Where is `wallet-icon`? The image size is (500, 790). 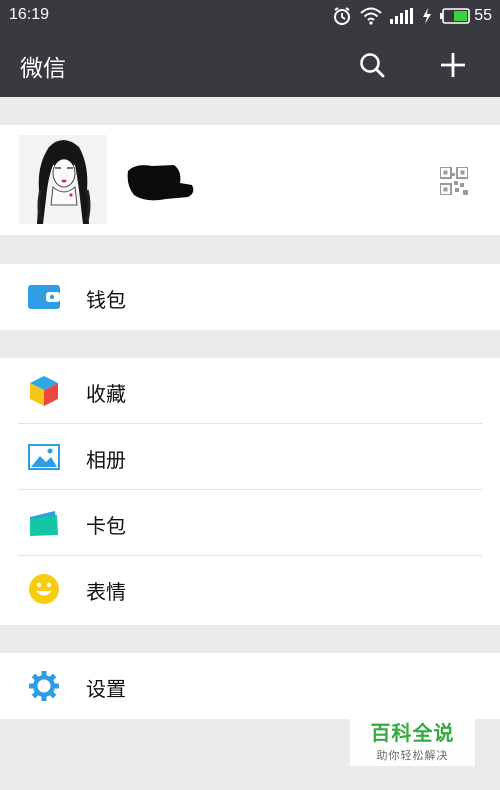 wallet-icon is located at coordinates (44, 297).